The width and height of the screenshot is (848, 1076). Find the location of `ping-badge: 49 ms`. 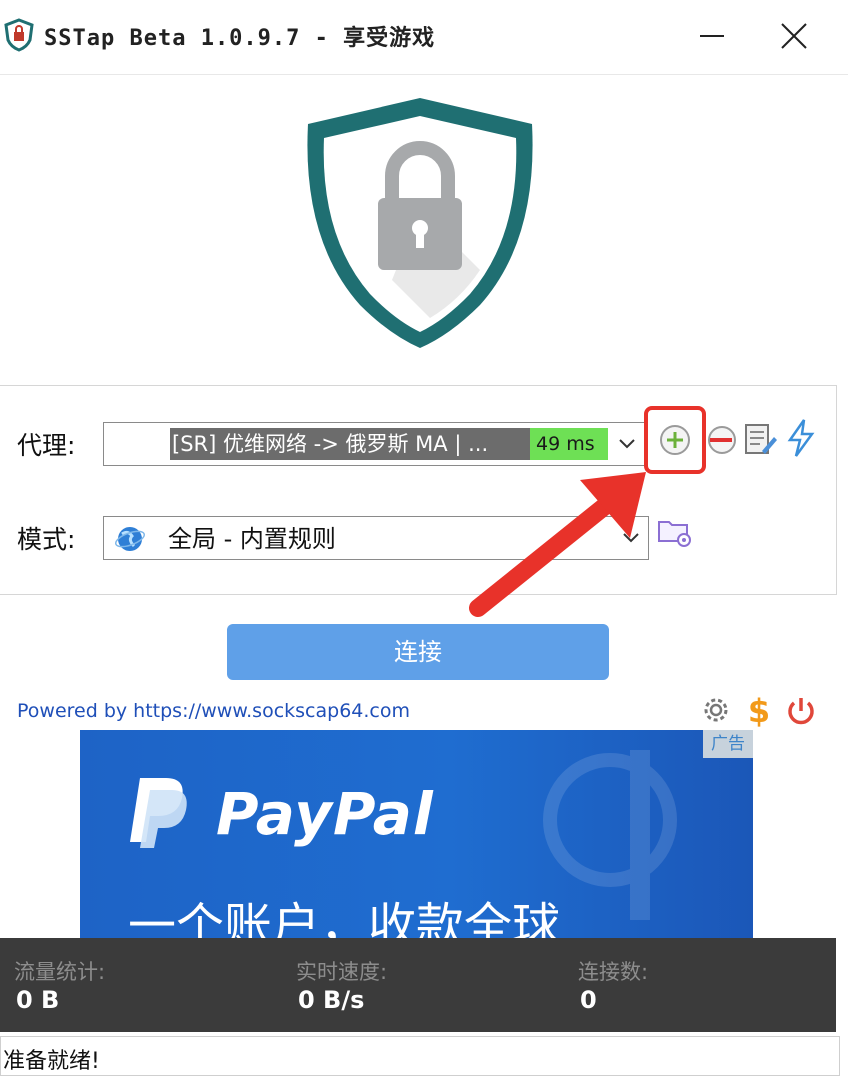

ping-badge: 49 ms is located at coordinates (569, 444).